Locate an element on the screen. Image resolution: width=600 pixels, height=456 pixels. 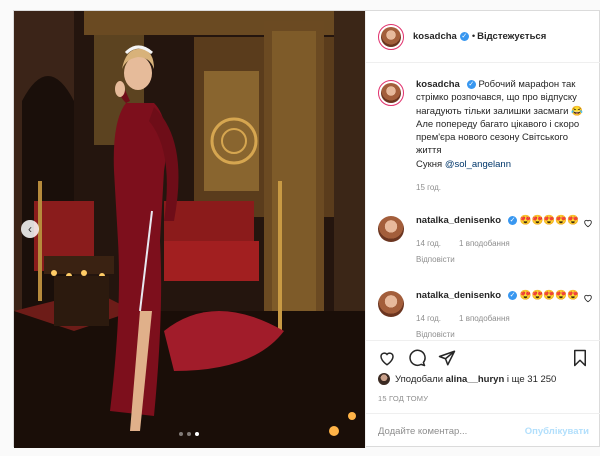
author-meta: kosadcha ✓ • Відстежується is located at coordinates (479, 36).